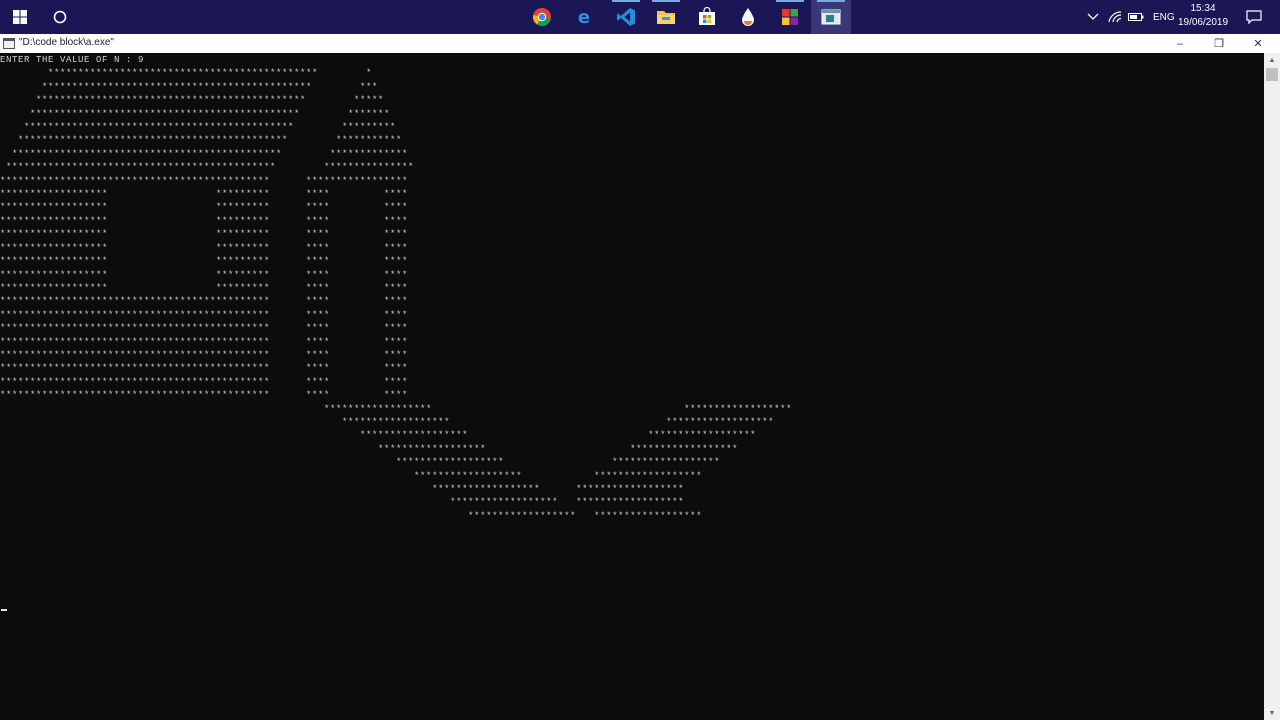  Describe the element at coordinates (72, 60) in the screenshot. I see `console-prompt: ENTER THE VALUE OF N : 9` at that location.